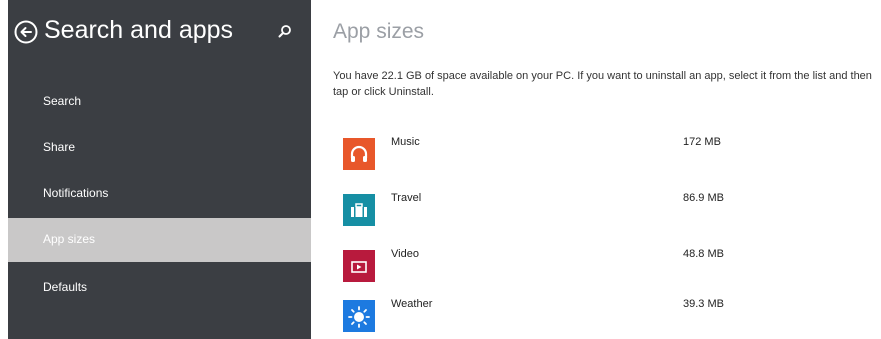 The height and width of the screenshot is (339, 881). What do you see at coordinates (139, 30) in the screenshot?
I see `sidebar-title: Search and apps` at bounding box center [139, 30].